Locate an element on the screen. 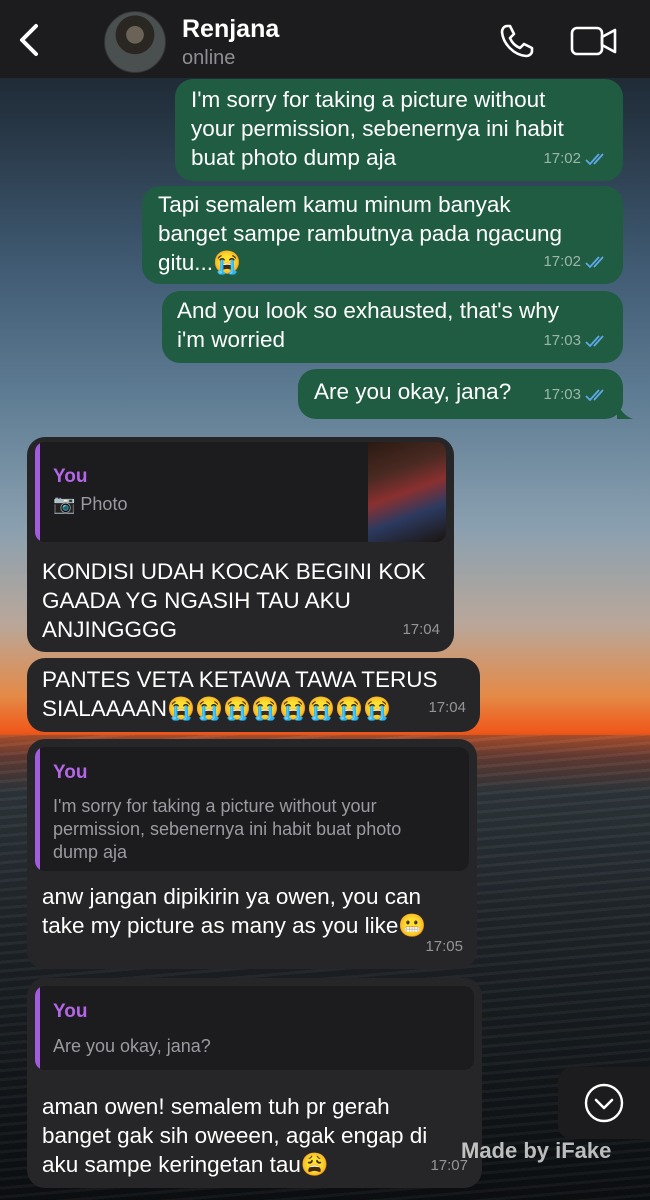  message-line: take my picture as many as you like😬 is located at coordinates (234, 925).